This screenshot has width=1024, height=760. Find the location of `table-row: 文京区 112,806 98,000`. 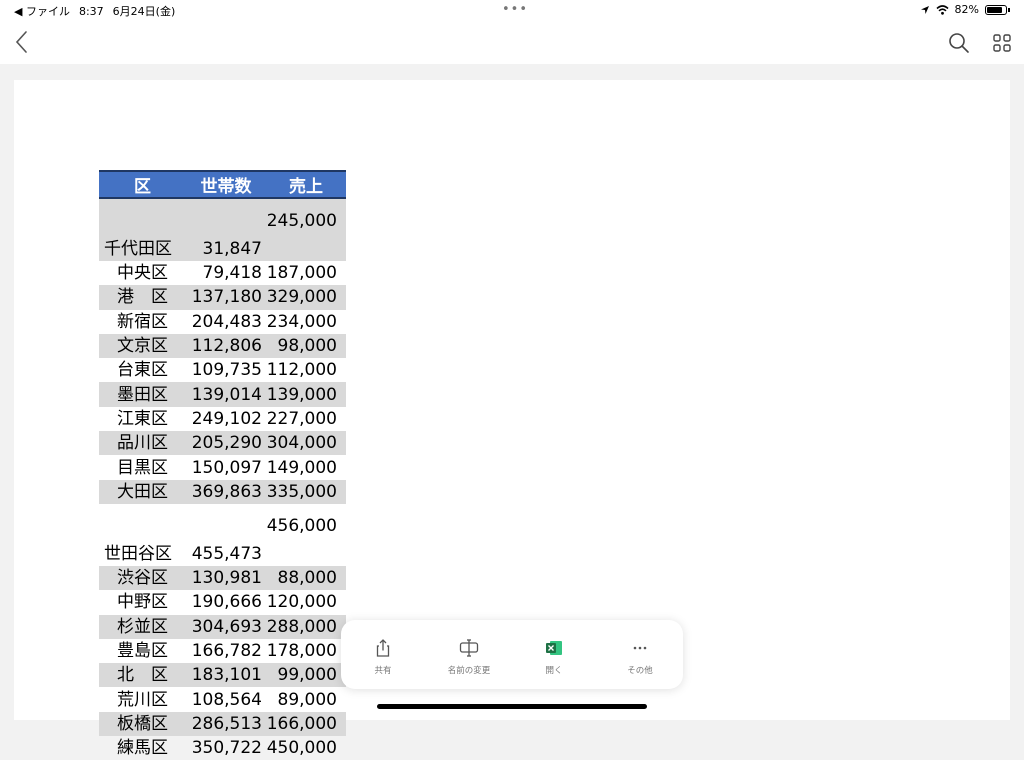

table-row: 文京区 112,806 98,000 is located at coordinates (222, 346).